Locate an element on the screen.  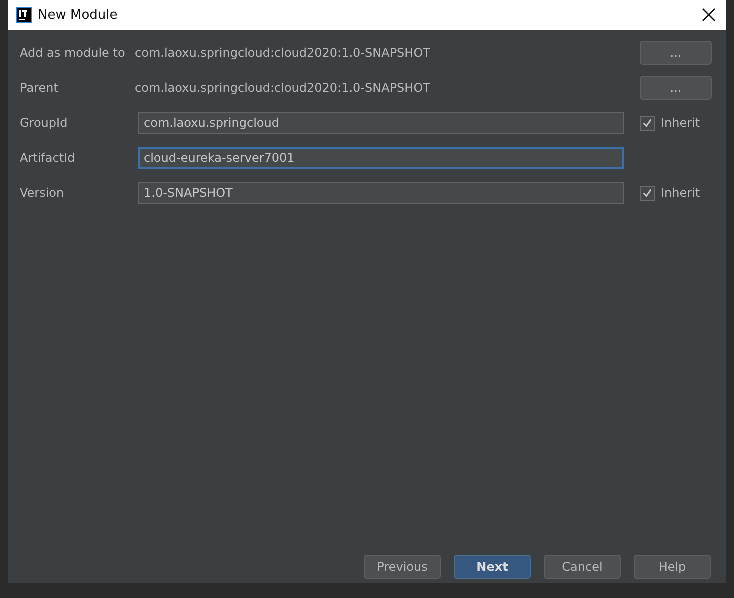
close-icon is located at coordinates (709, 15).